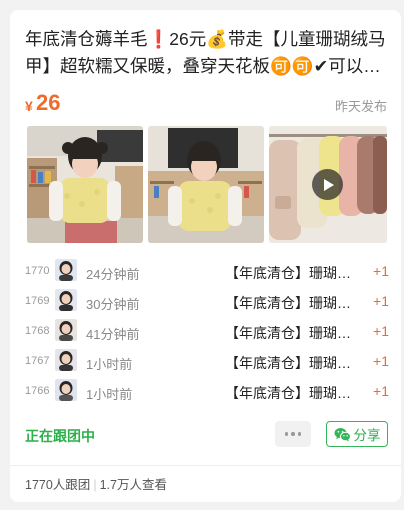 The image size is (404, 510). I want to click on view-count: 1.7万人查看, so click(133, 485).